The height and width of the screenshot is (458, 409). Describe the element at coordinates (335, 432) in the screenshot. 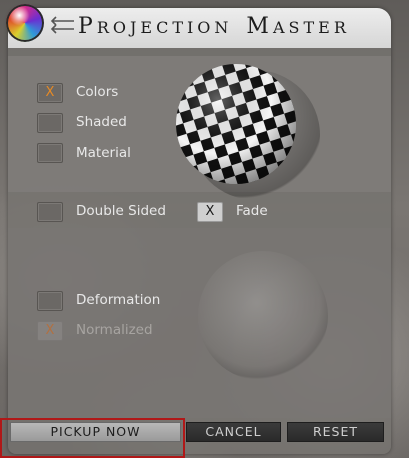

I see `reset-button: RESET` at that location.